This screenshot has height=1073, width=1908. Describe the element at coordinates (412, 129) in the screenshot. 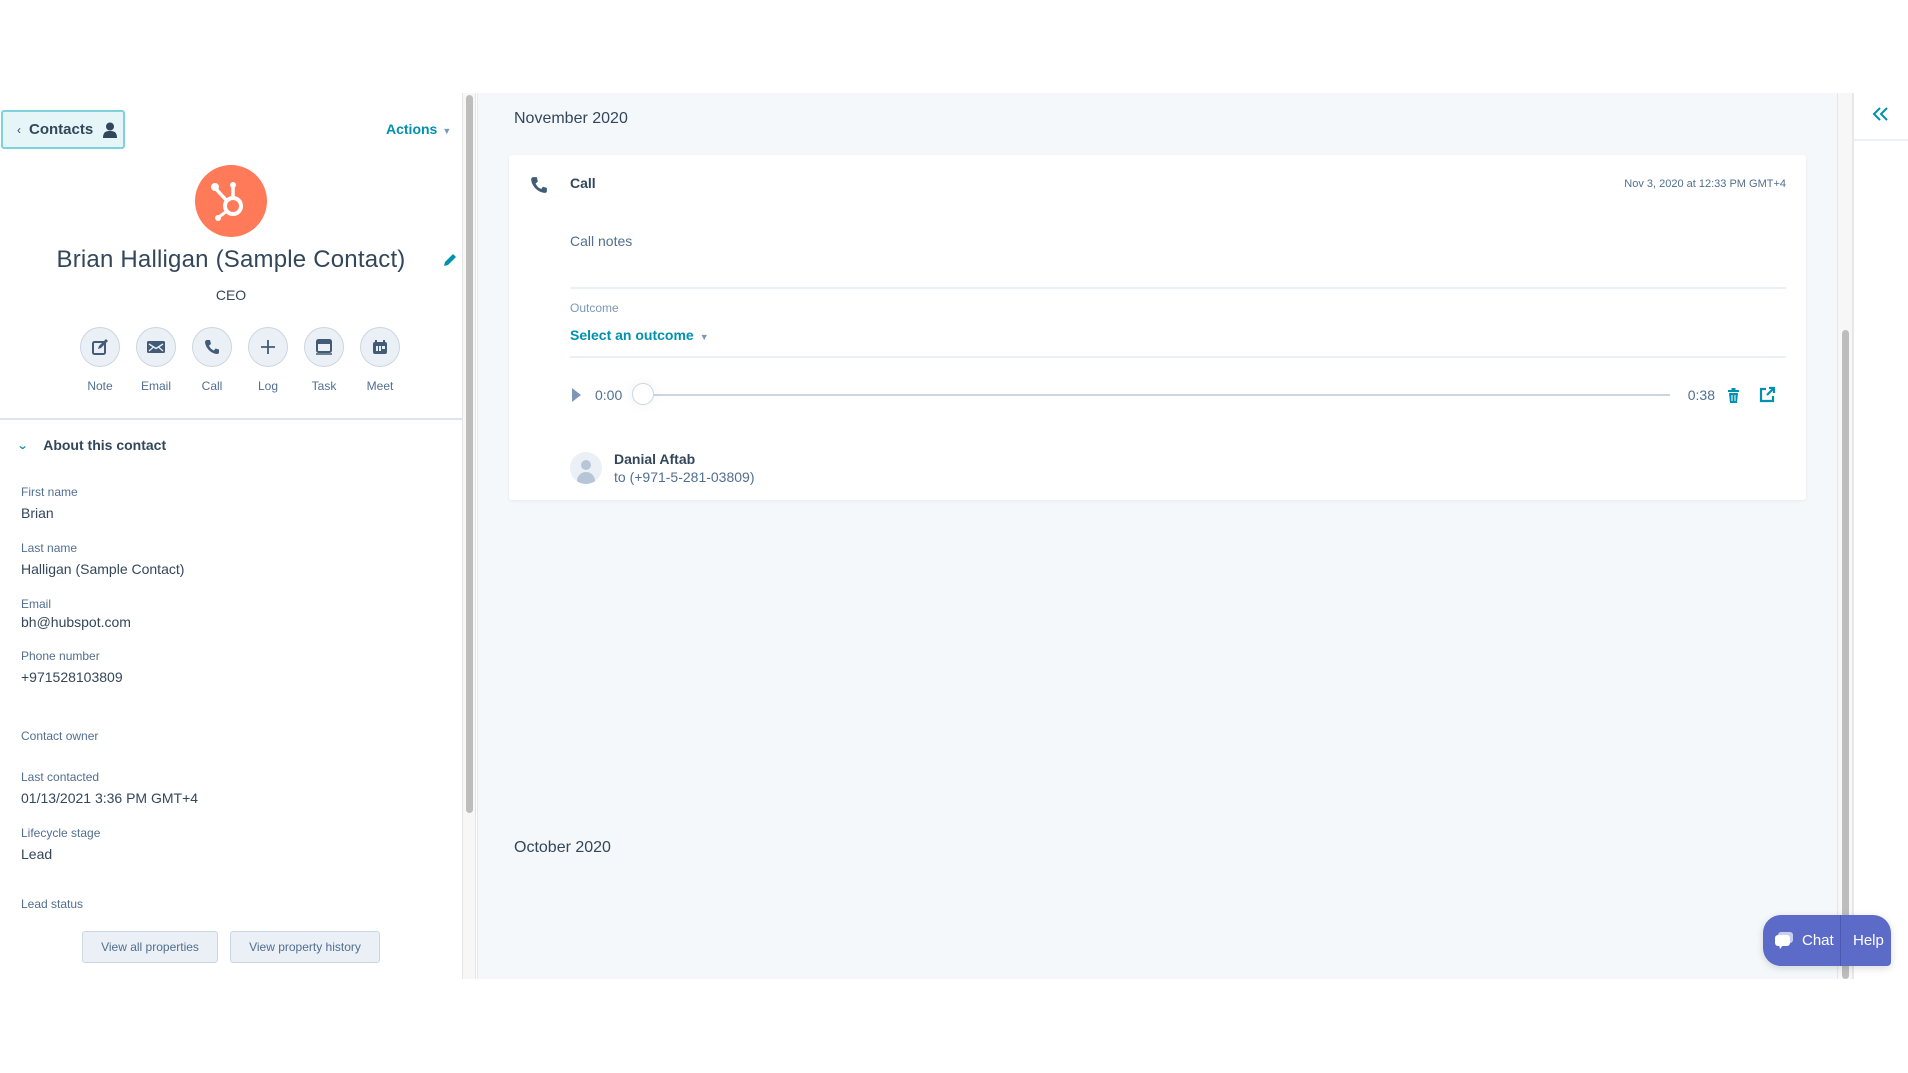

I see `actions-label: Actions` at that location.